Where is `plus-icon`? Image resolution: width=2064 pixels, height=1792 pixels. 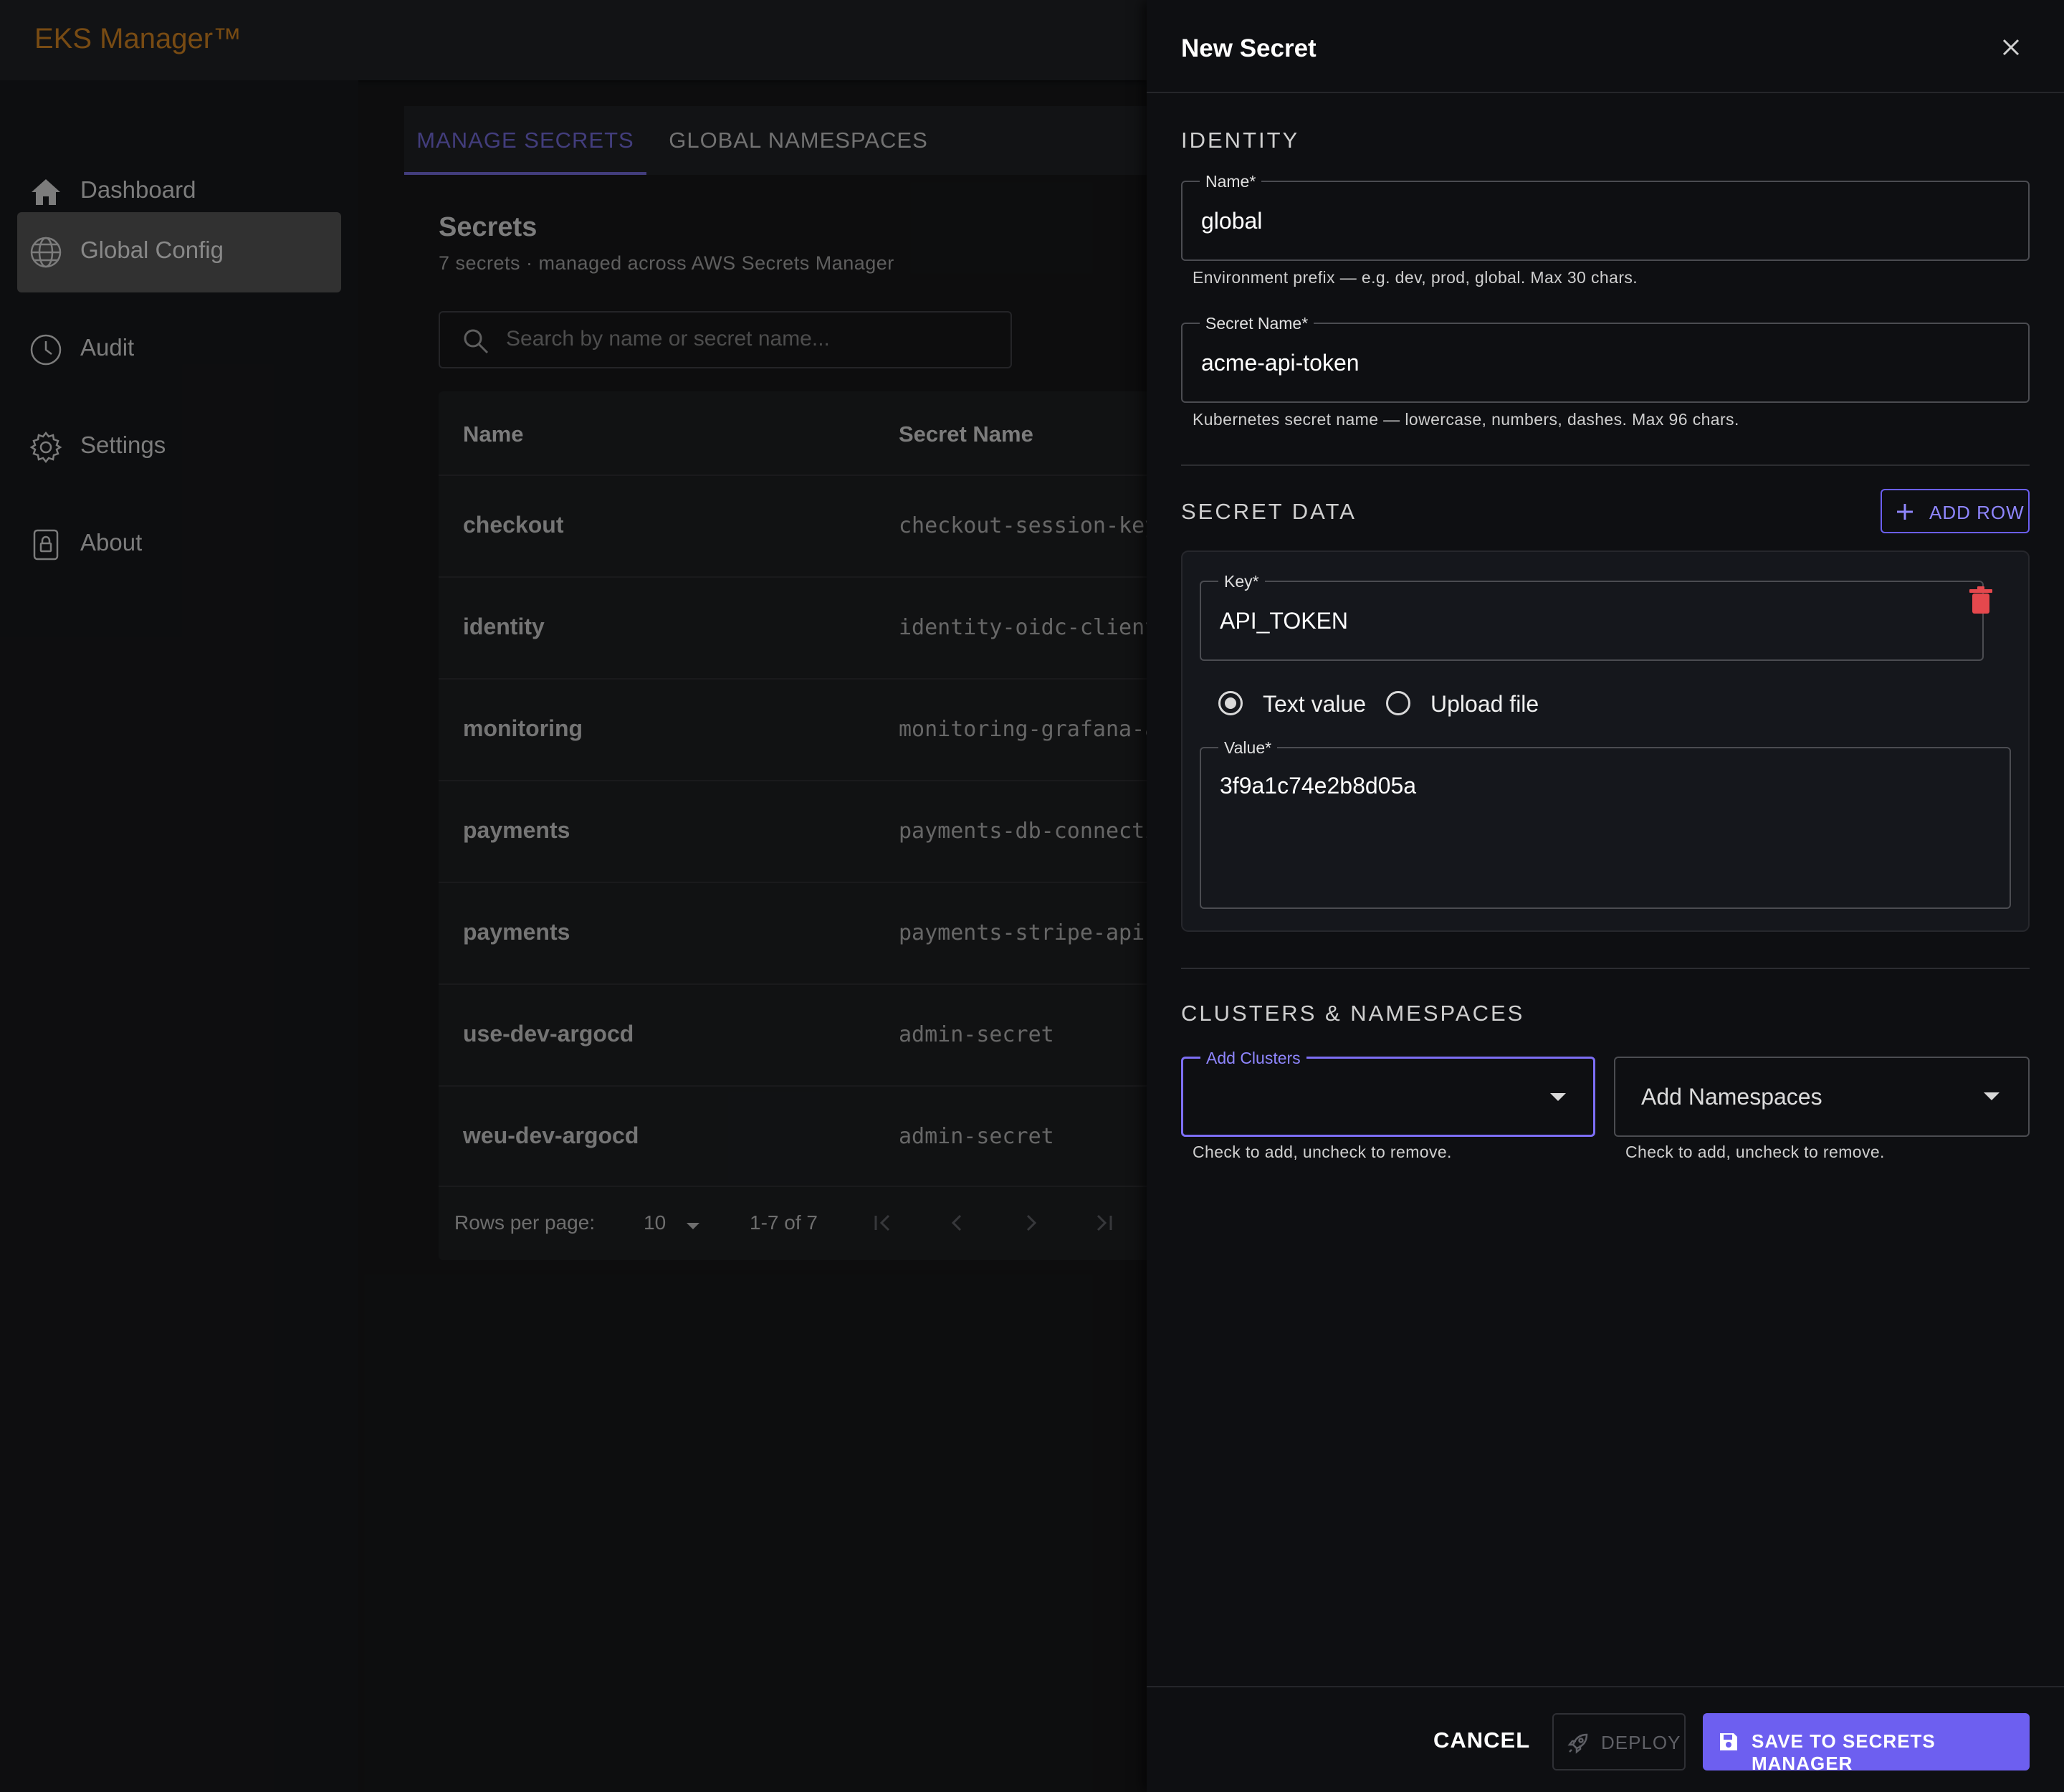
plus-icon is located at coordinates (1905, 512).